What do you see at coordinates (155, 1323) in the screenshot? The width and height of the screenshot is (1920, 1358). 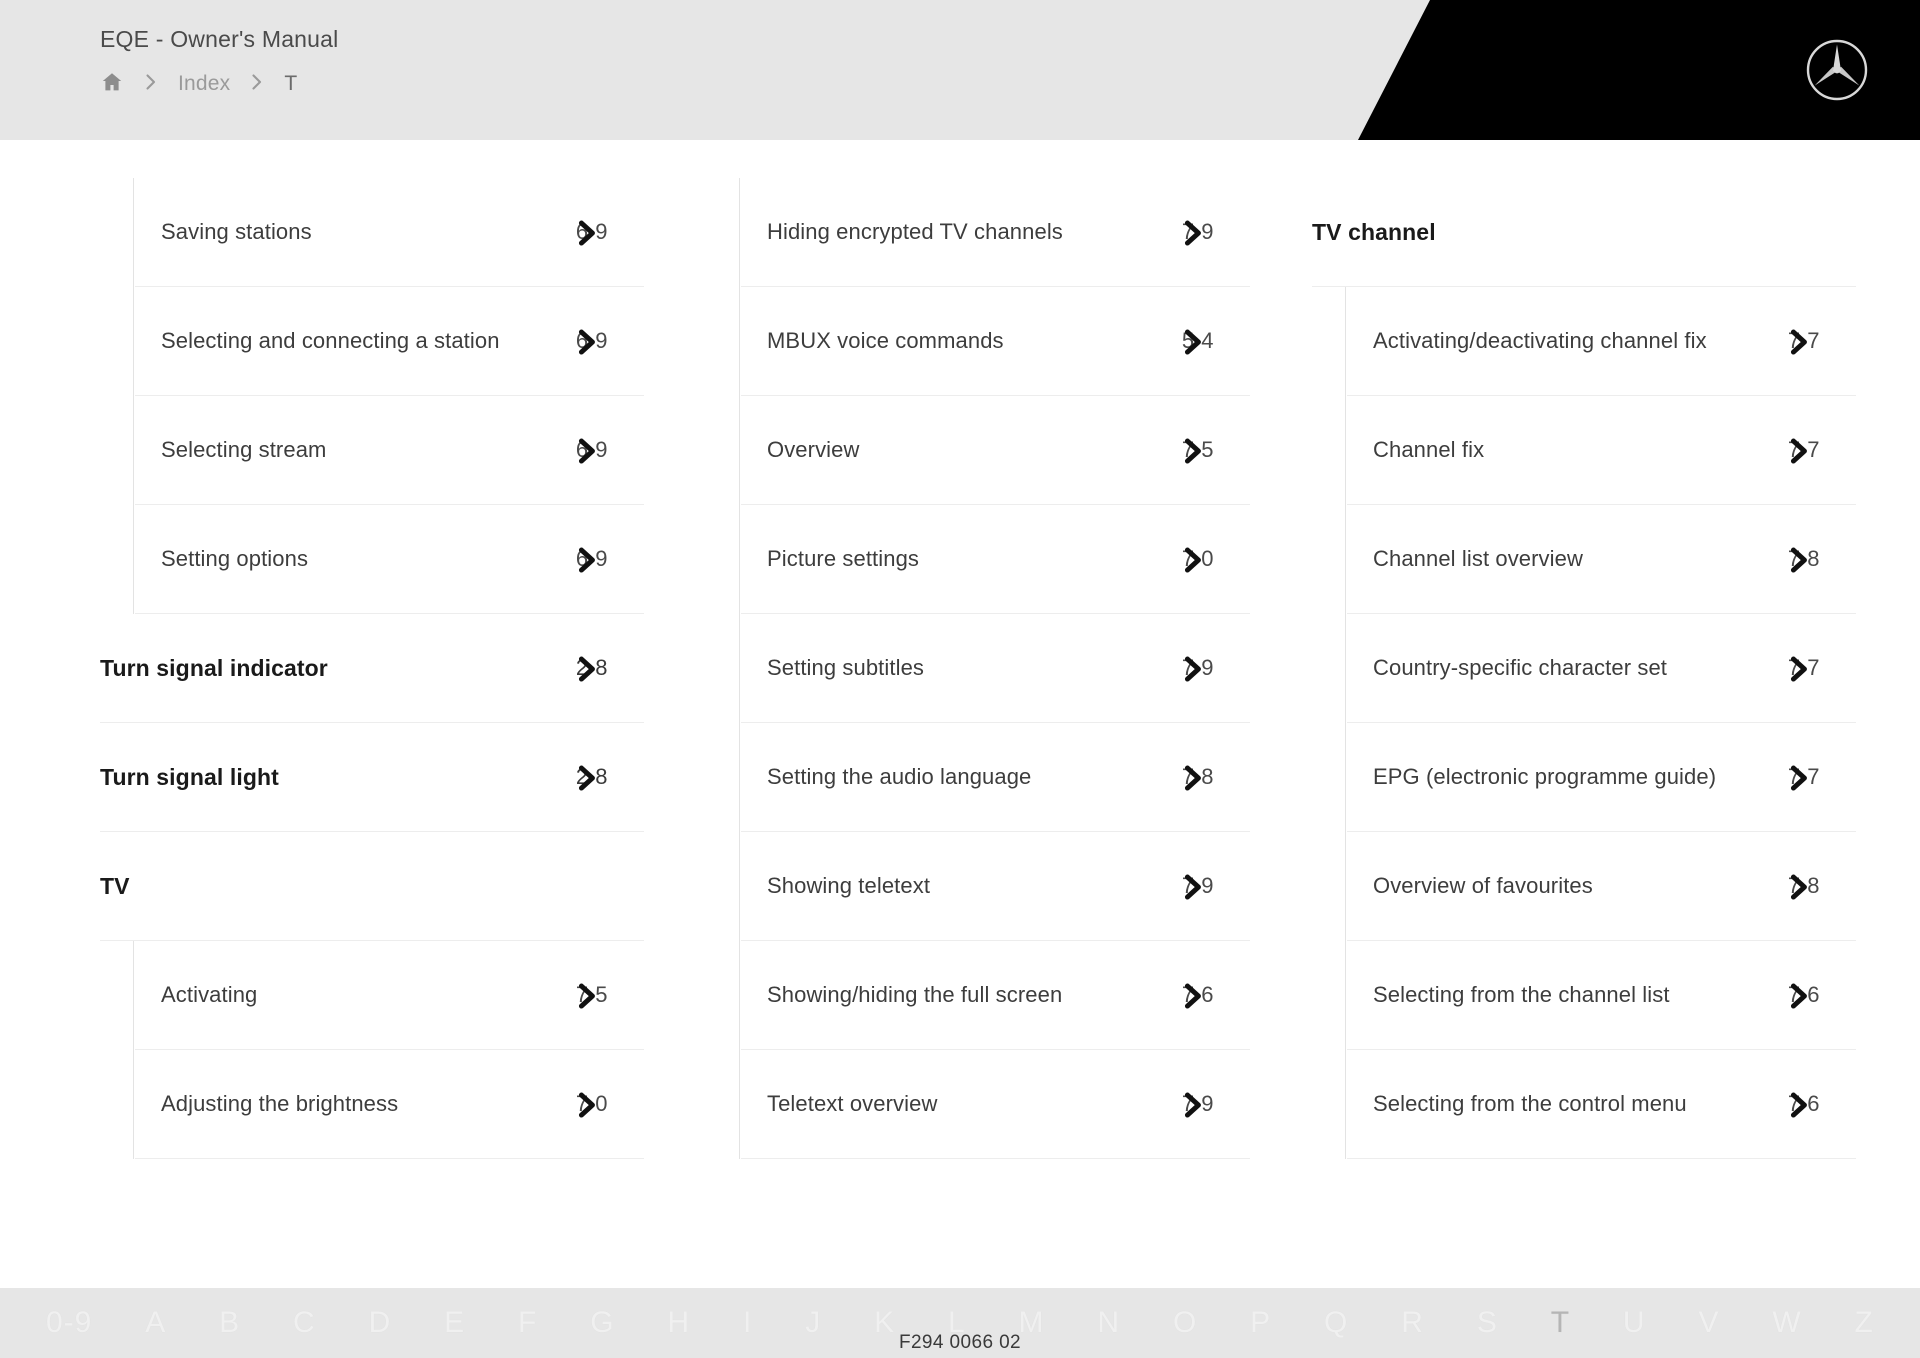 I see `alpha-nav-a: A` at bounding box center [155, 1323].